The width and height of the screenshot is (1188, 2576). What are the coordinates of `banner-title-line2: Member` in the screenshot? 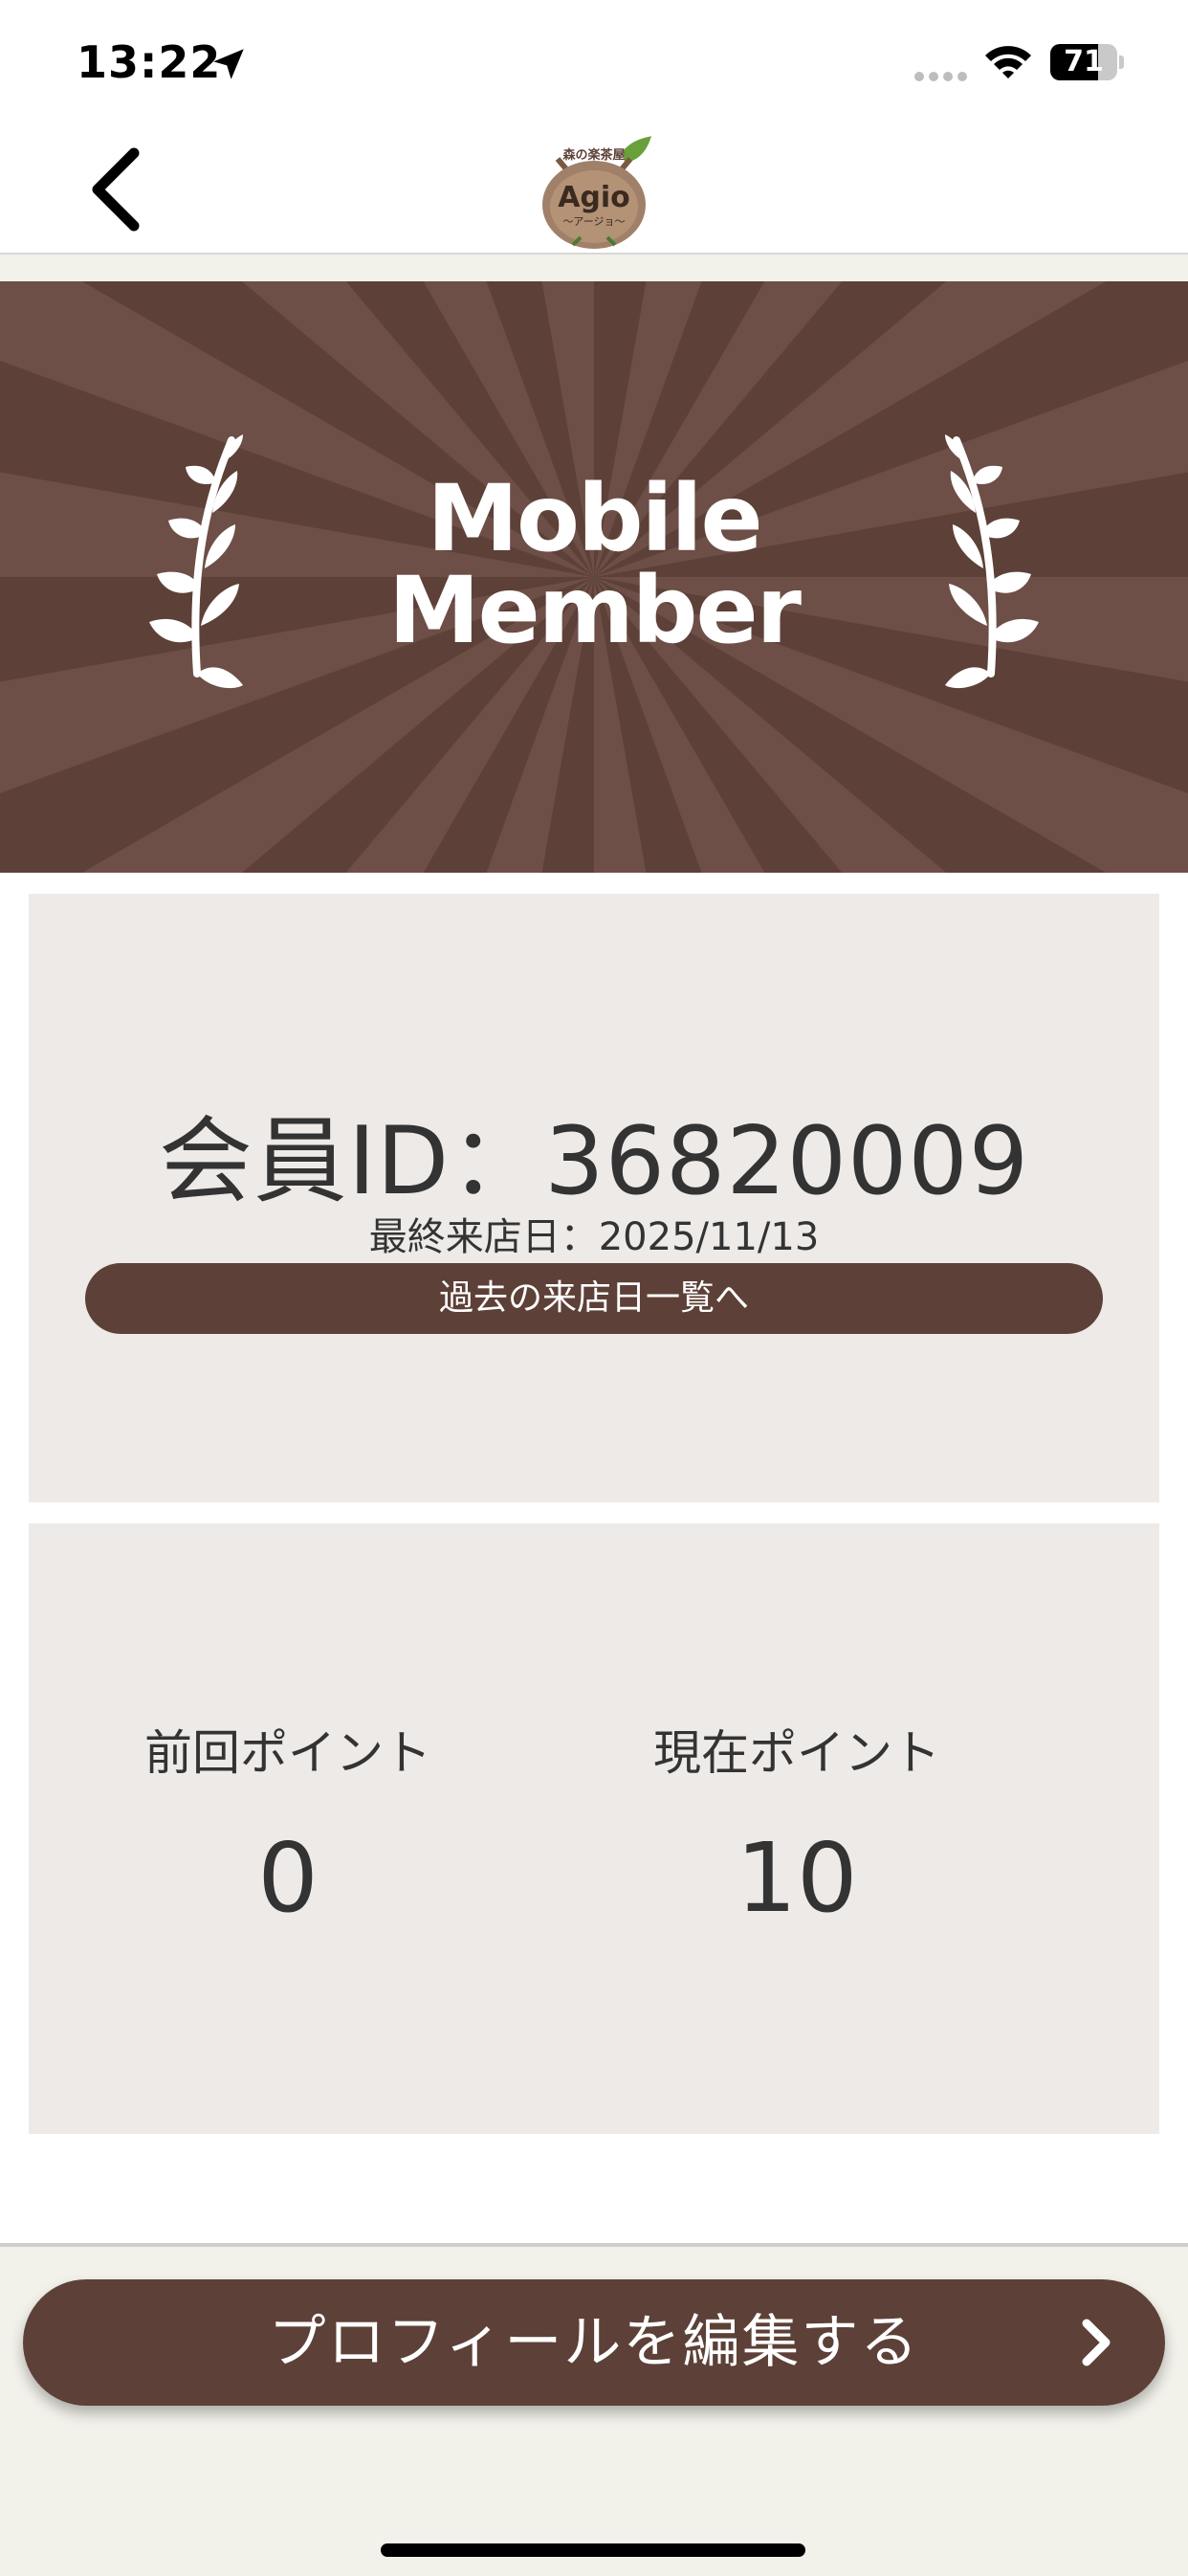 It's located at (595, 610).